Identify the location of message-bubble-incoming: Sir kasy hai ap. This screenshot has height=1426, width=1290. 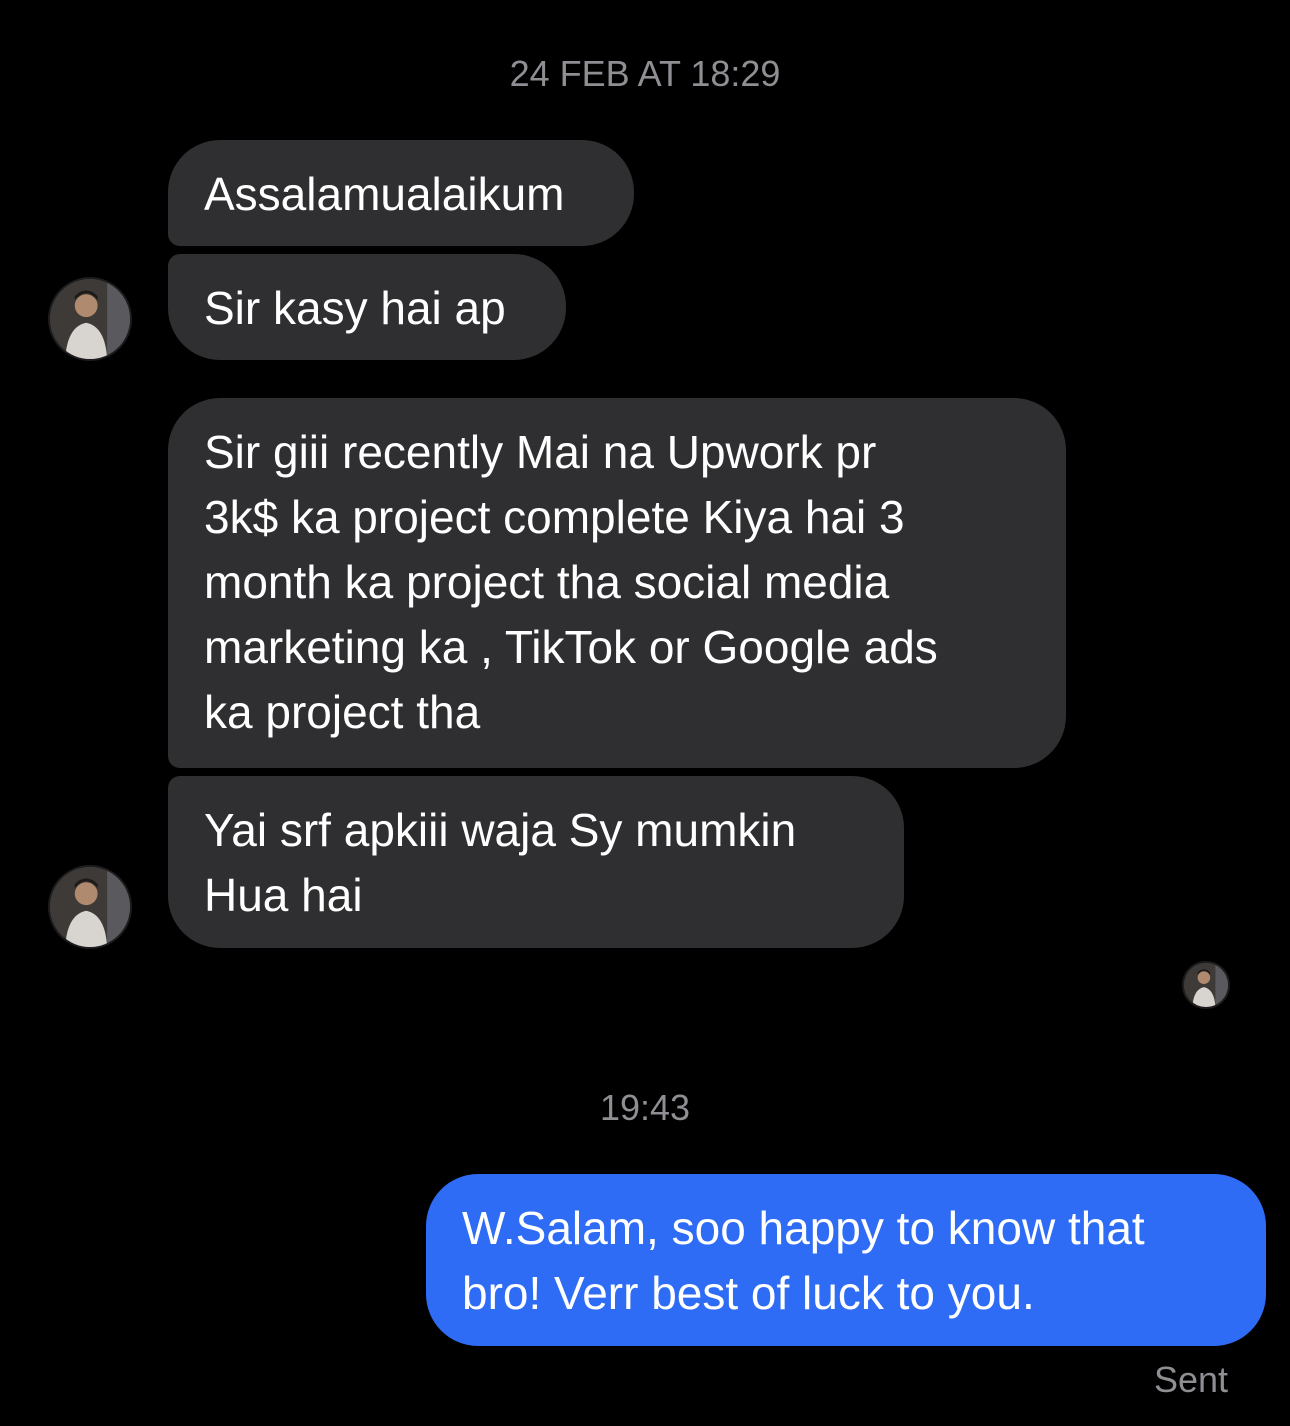
(367, 307).